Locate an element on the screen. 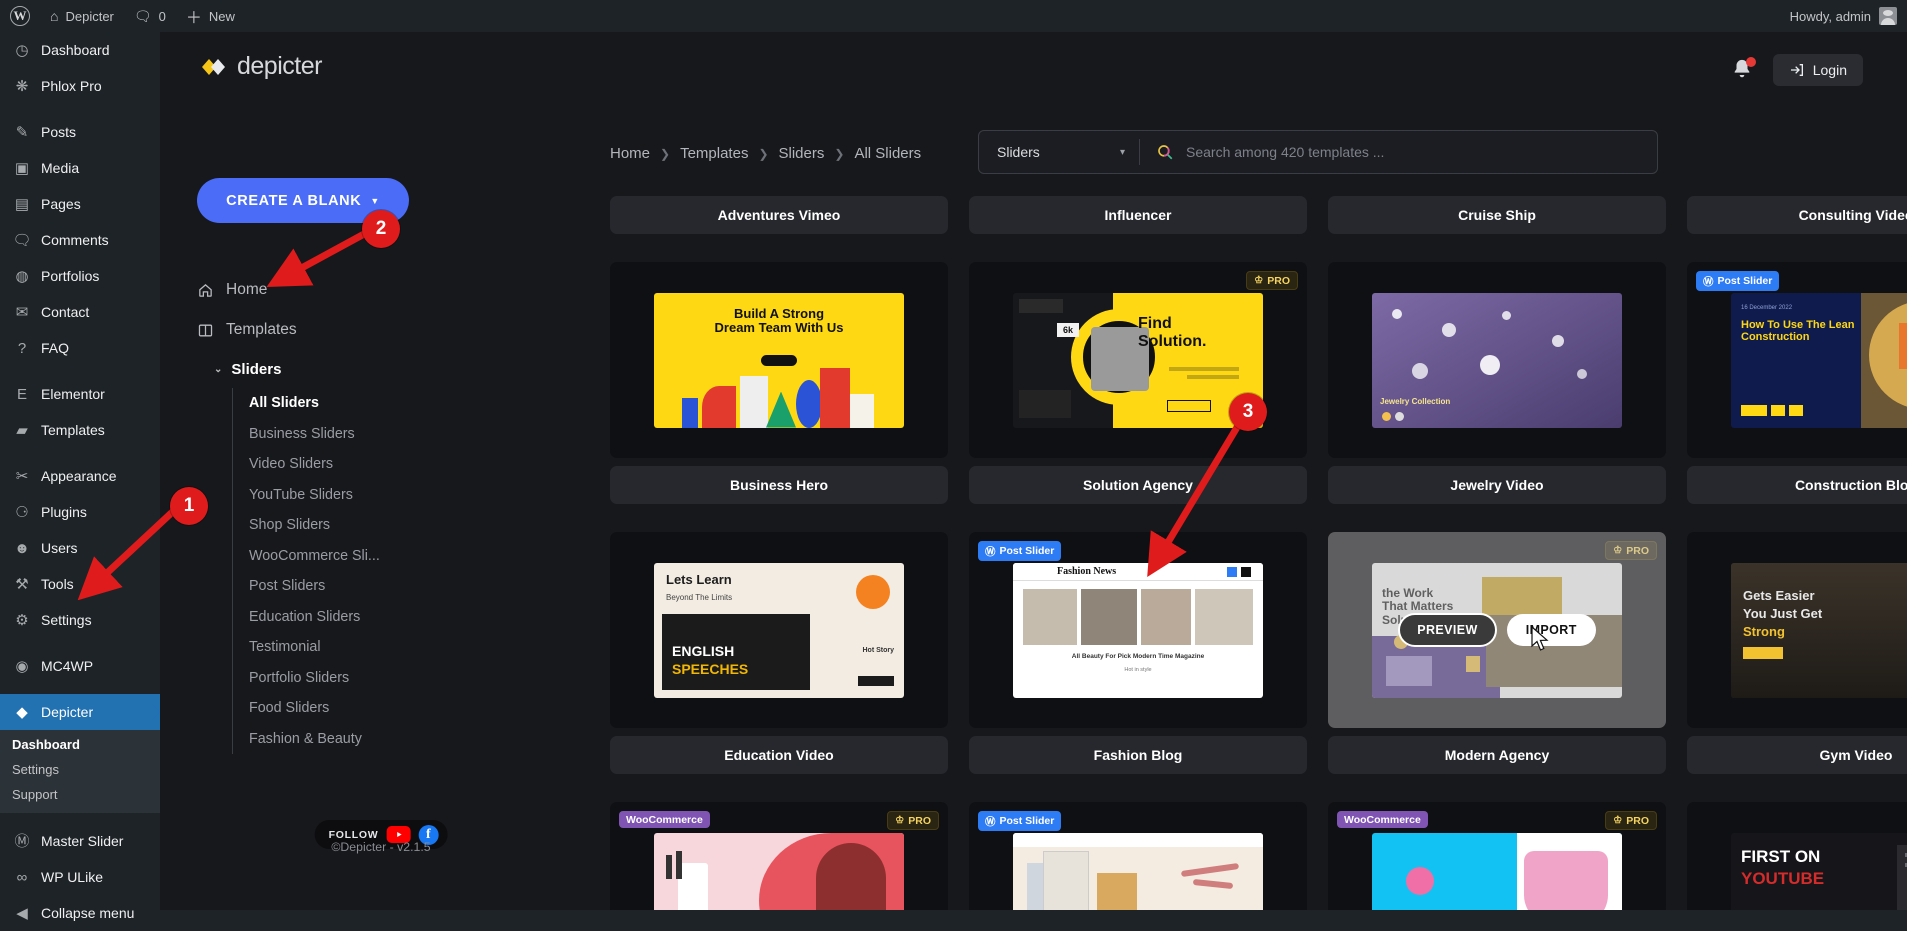 This screenshot has height=931, width=1907. card-title: Solution Agency is located at coordinates (1138, 485).